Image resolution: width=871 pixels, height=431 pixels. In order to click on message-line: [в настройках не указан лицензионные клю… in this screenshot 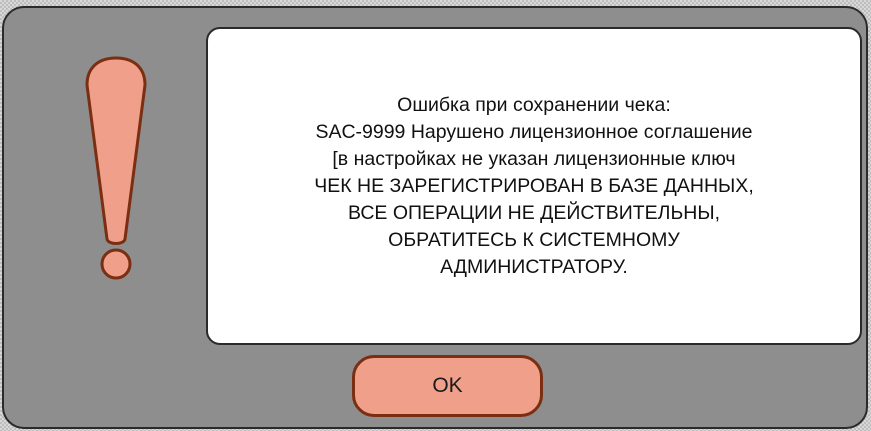, I will do `click(534, 158)`.